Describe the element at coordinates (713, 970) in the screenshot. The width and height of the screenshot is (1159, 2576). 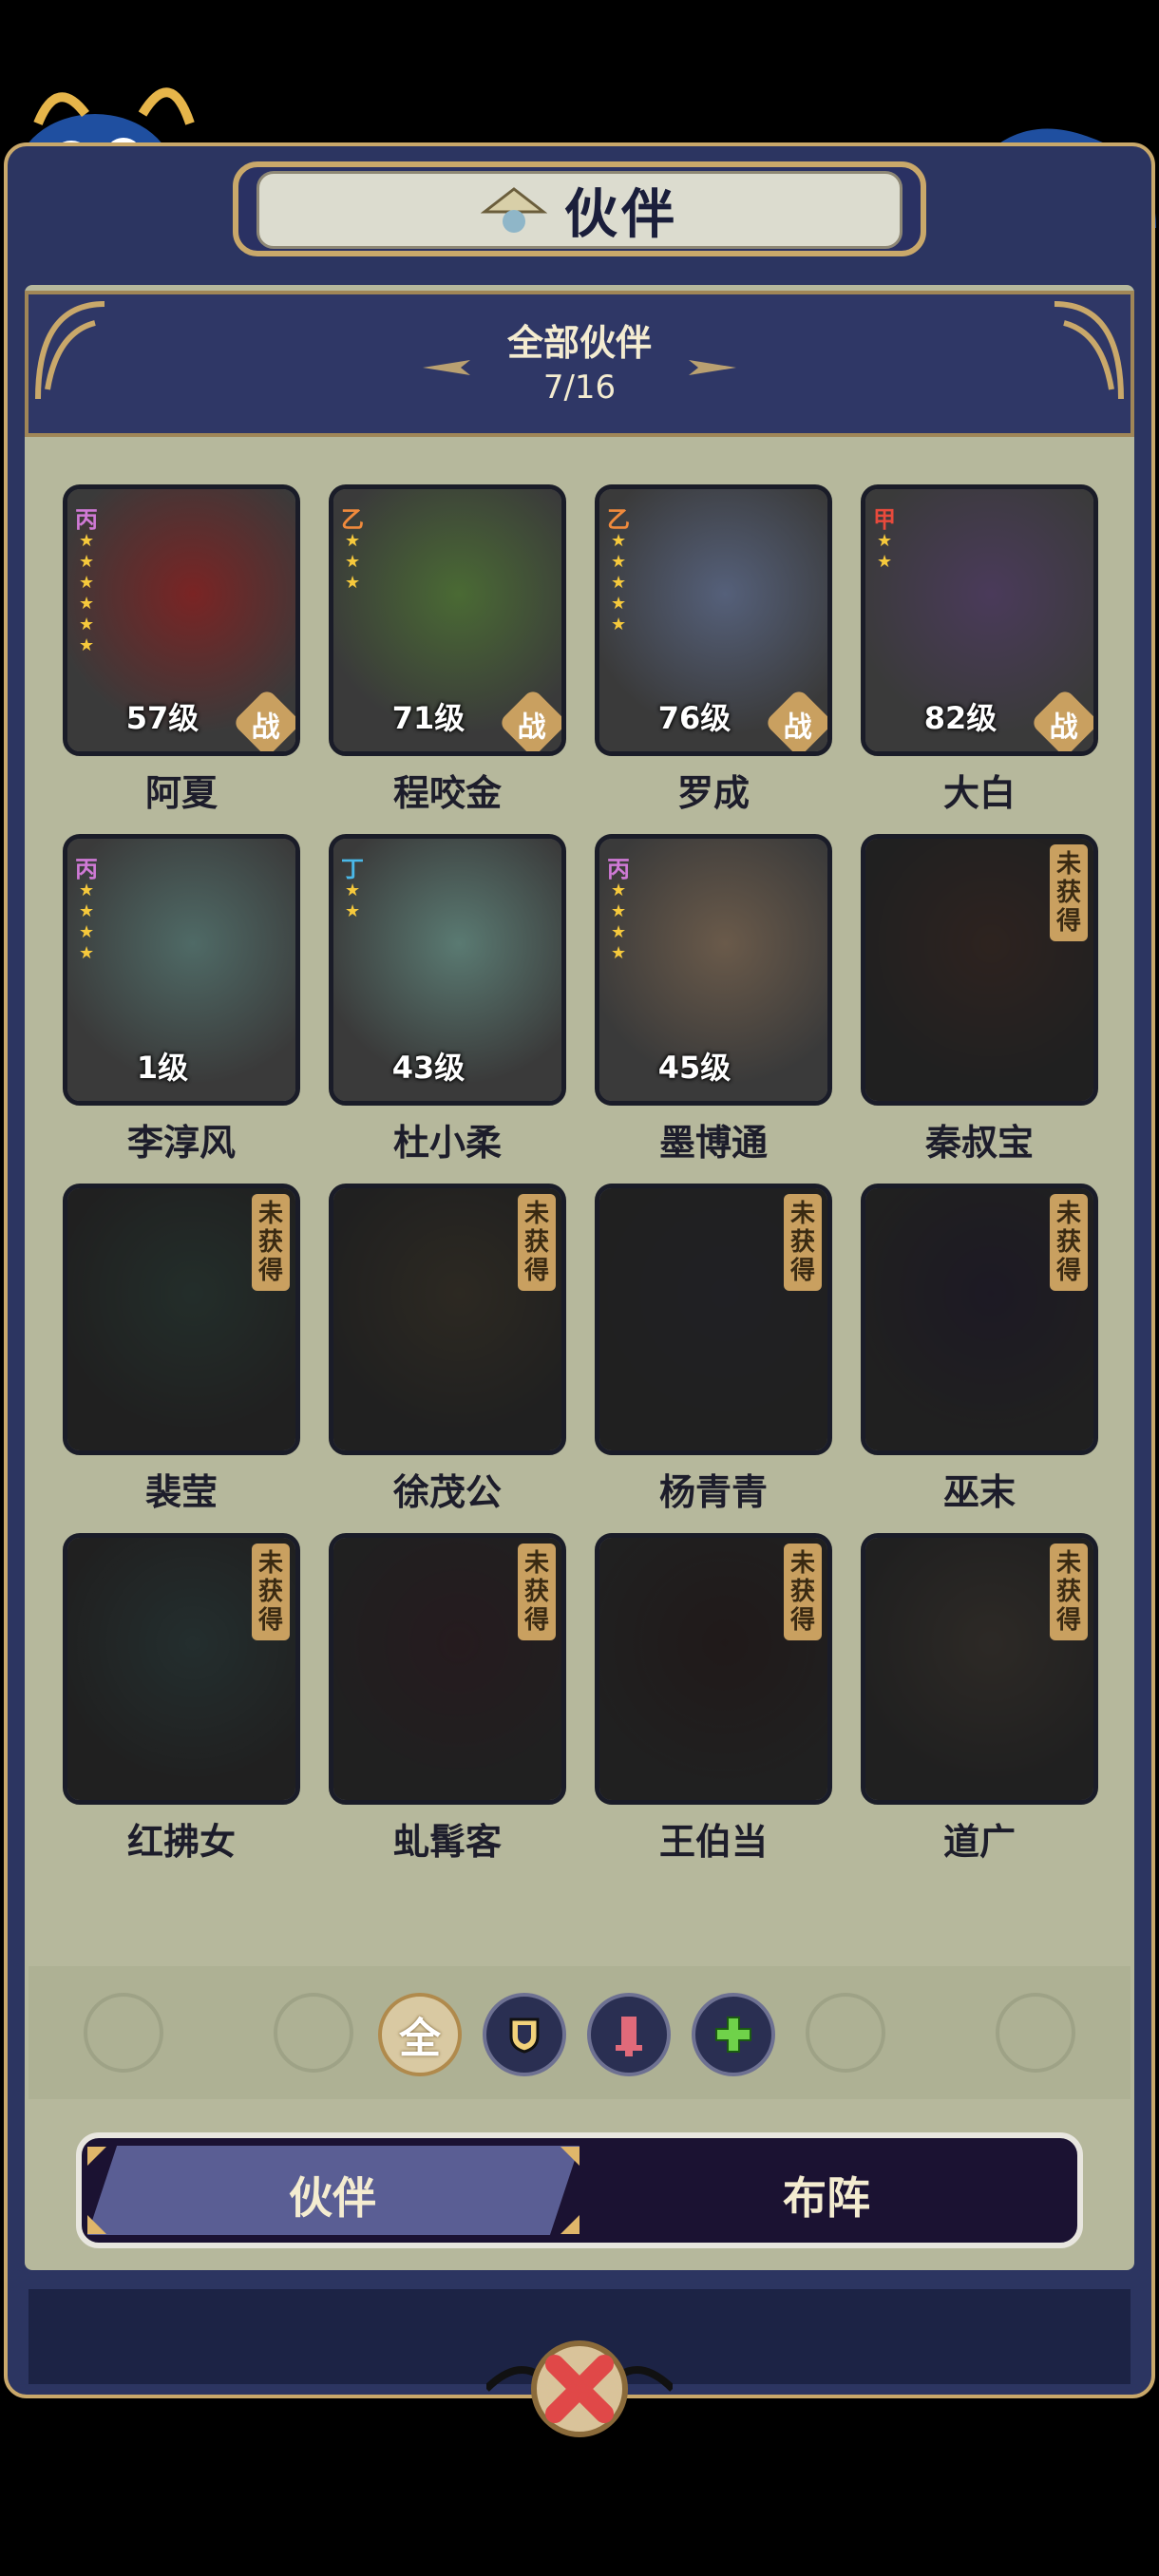
I see `partner-card: 丙 ★ ★ ★ ★ 45级` at that location.